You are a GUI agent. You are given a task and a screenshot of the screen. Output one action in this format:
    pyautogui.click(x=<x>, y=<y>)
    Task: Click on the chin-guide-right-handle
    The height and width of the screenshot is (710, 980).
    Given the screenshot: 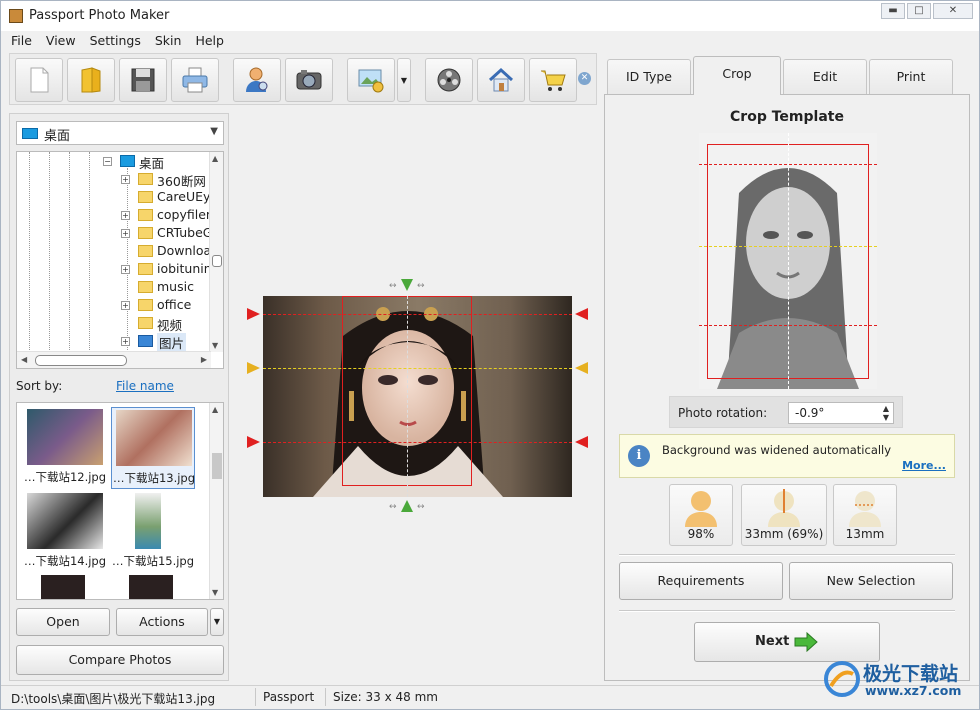 What is the action you would take?
    pyautogui.click(x=581, y=442)
    